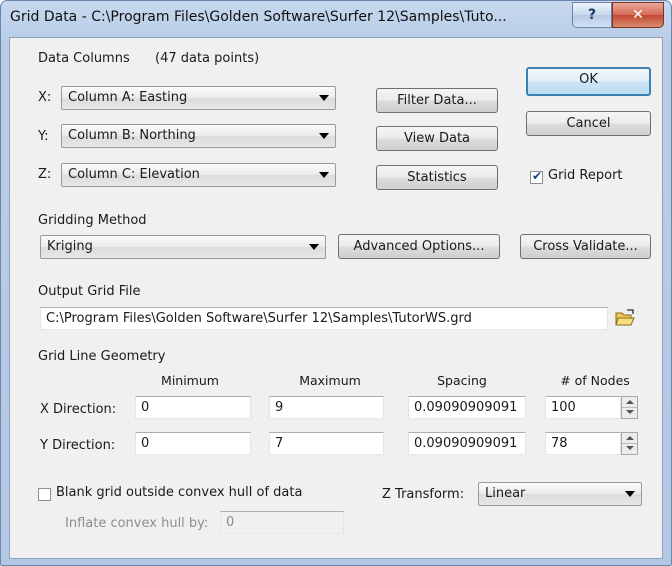 This screenshot has height=566, width=672. Describe the element at coordinates (198, 136) in the screenshot. I see `y-column-select: Column B: Northing` at that location.